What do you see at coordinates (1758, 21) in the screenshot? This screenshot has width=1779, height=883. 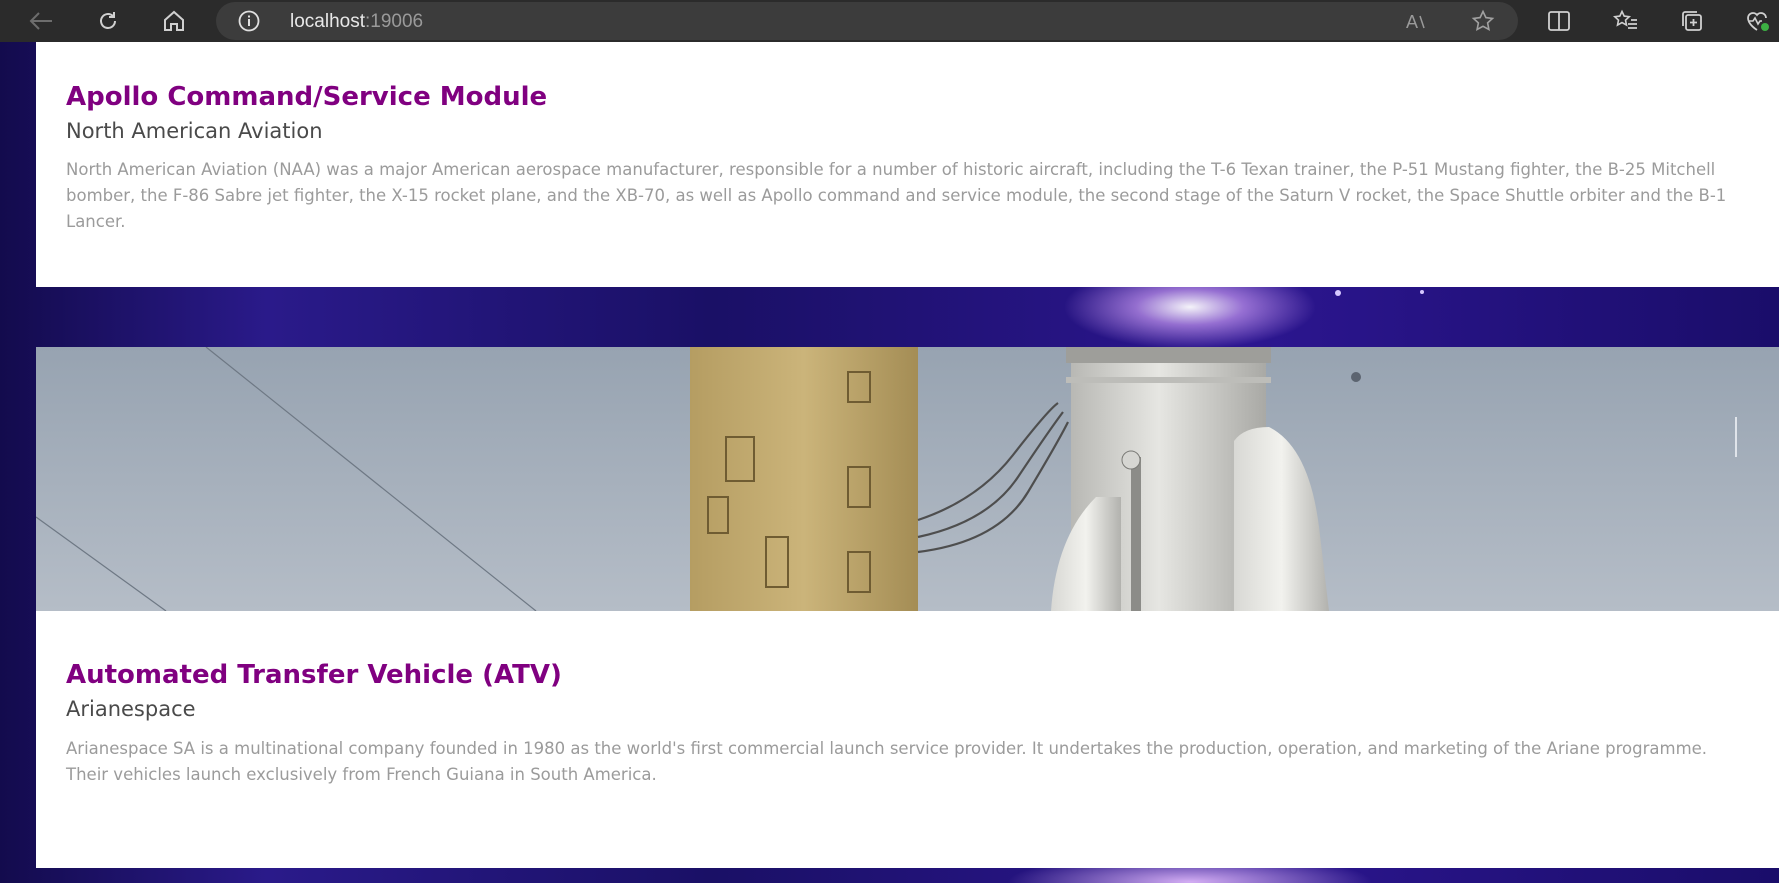 I see `browser-essentials-icon` at bounding box center [1758, 21].